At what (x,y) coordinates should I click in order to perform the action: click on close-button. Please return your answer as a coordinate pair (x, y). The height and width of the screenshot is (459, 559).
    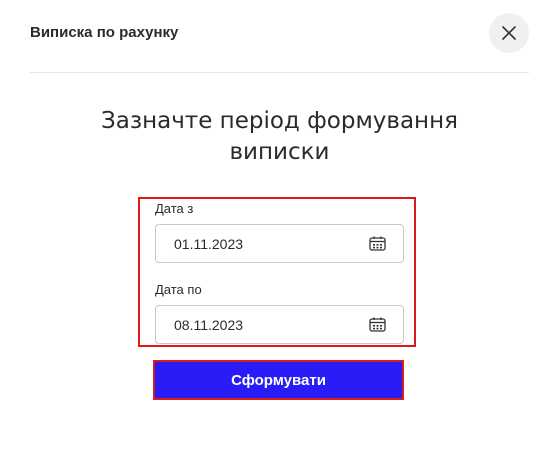
    Looking at the image, I should click on (509, 33).